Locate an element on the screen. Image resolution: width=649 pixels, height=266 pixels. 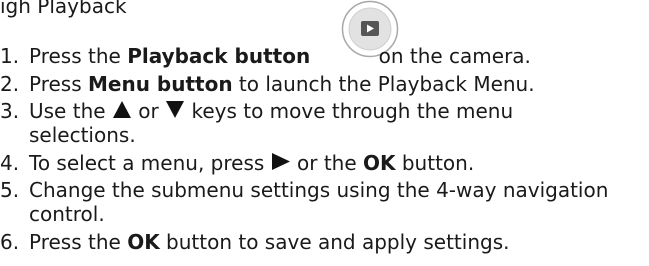
step-number: 1. is located at coordinates (10, 56).